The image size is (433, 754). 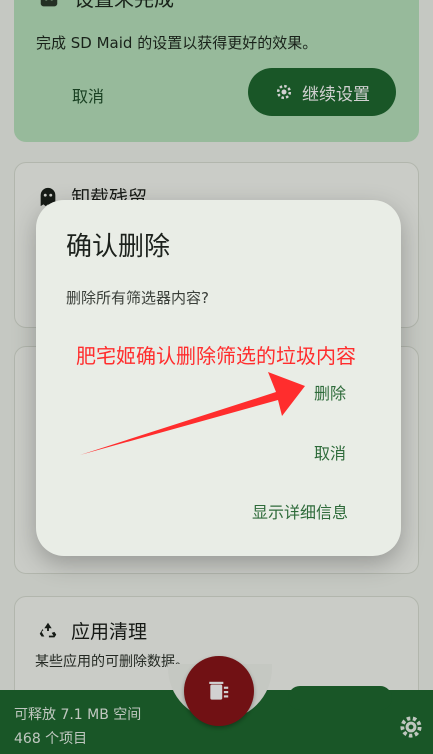 I want to click on dialog-message: 删除所有筛选器内容?, so click(x=137, y=298).